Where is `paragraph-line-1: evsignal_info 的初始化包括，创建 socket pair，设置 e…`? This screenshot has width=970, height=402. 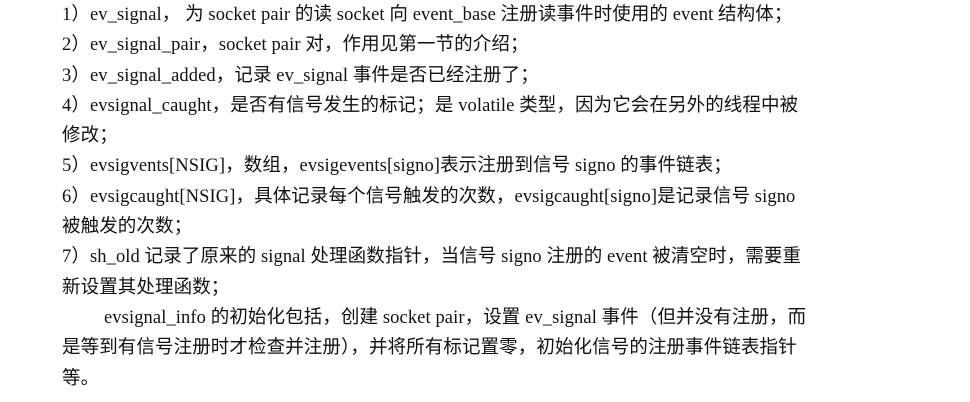 paragraph-line-1: evsignal_info 的初始化包括，创建 socket pair，设置 e… is located at coordinates (455, 317).